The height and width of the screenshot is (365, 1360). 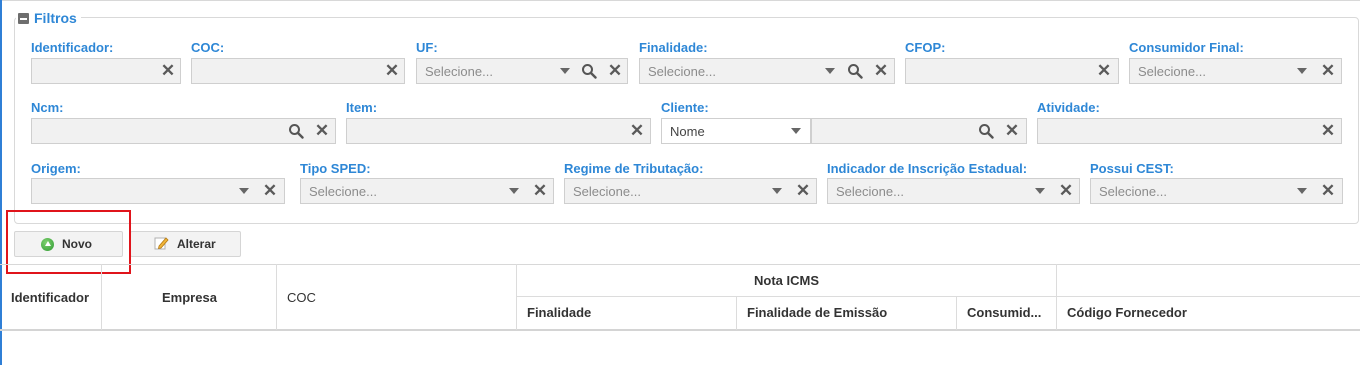 I want to click on page-left-border, so click(x=1, y=182).